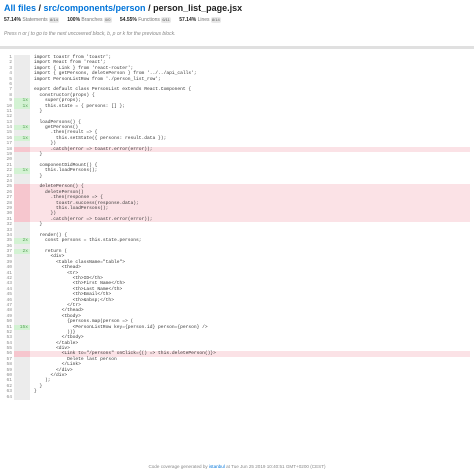  Describe the element at coordinates (237, 47) in the screenshot. I see `coverage-status-bar` at that location.